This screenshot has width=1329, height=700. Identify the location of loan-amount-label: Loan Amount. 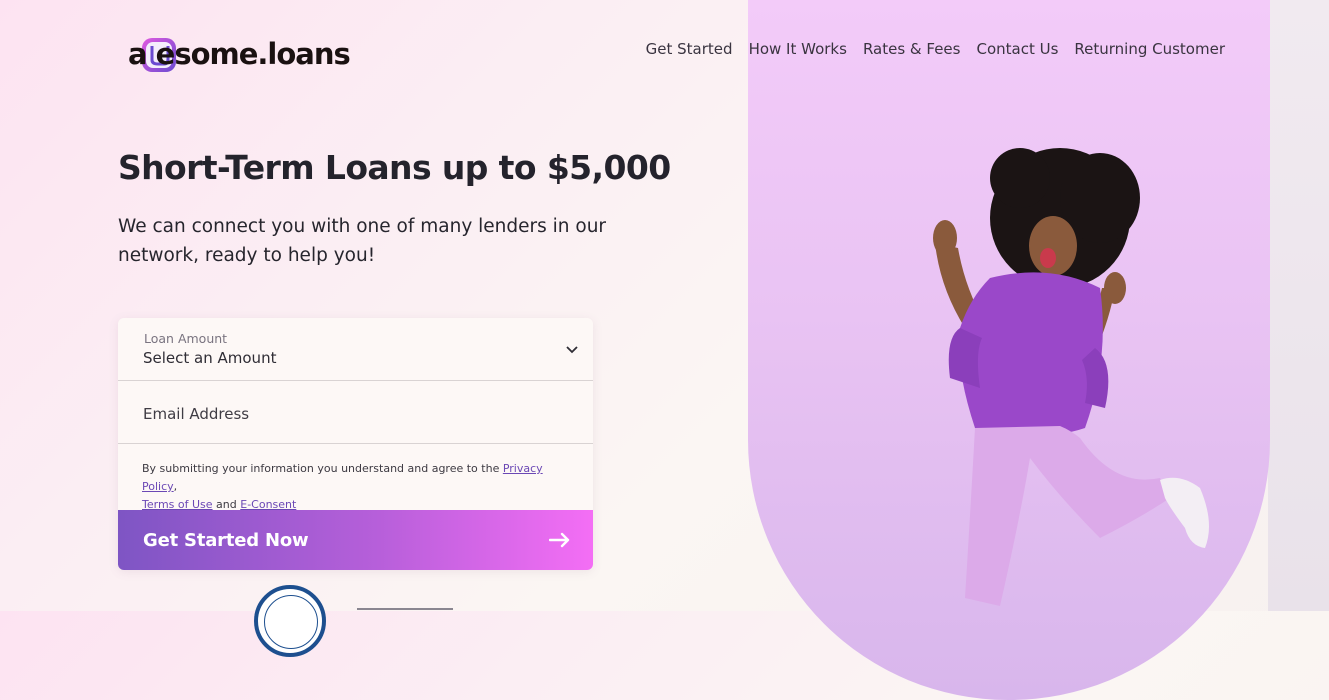
(186, 338).